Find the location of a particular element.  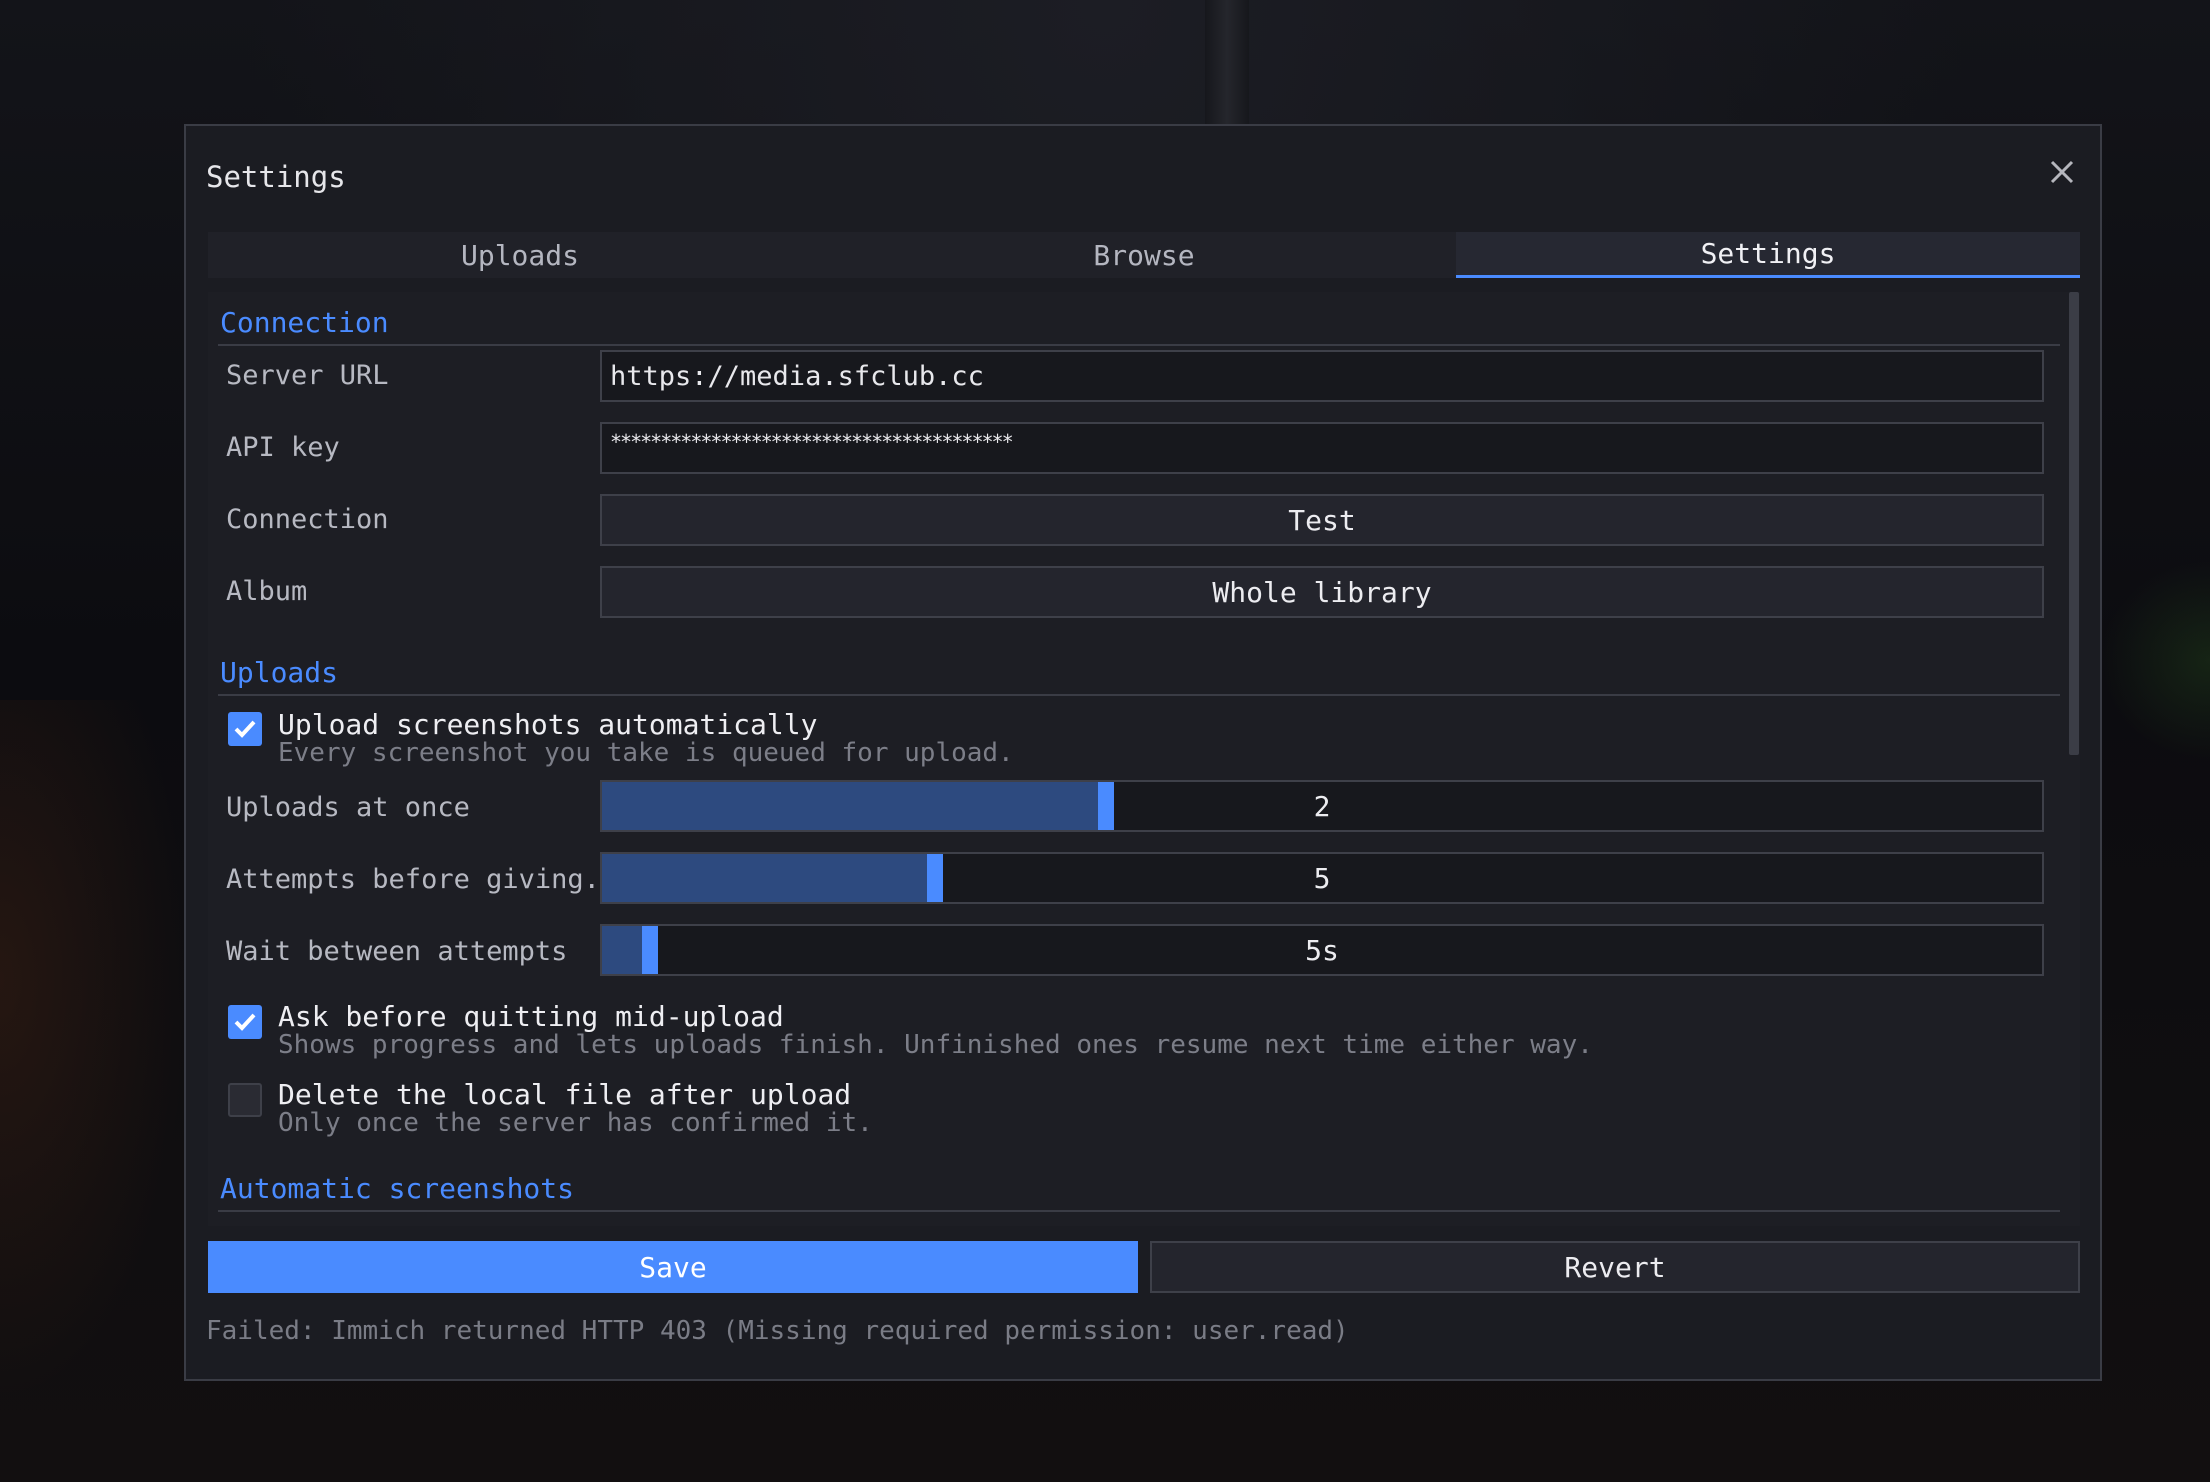

slider-value: 5 is located at coordinates (1322, 878).